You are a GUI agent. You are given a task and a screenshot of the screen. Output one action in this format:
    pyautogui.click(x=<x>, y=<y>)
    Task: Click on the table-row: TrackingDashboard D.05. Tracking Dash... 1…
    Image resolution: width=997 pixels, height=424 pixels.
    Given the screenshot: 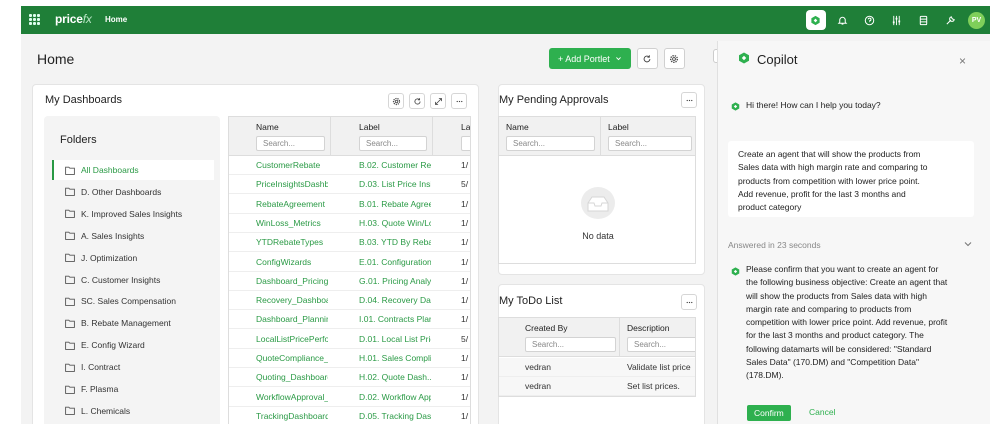 What is the action you would take?
    pyautogui.click(x=349, y=415)
    